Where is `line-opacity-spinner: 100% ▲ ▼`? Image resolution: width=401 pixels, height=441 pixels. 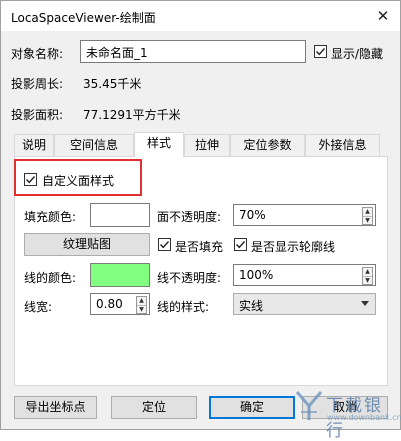
line-opacity-spinner: 100% ▲ ▼ is located at coordinates (304, 275).